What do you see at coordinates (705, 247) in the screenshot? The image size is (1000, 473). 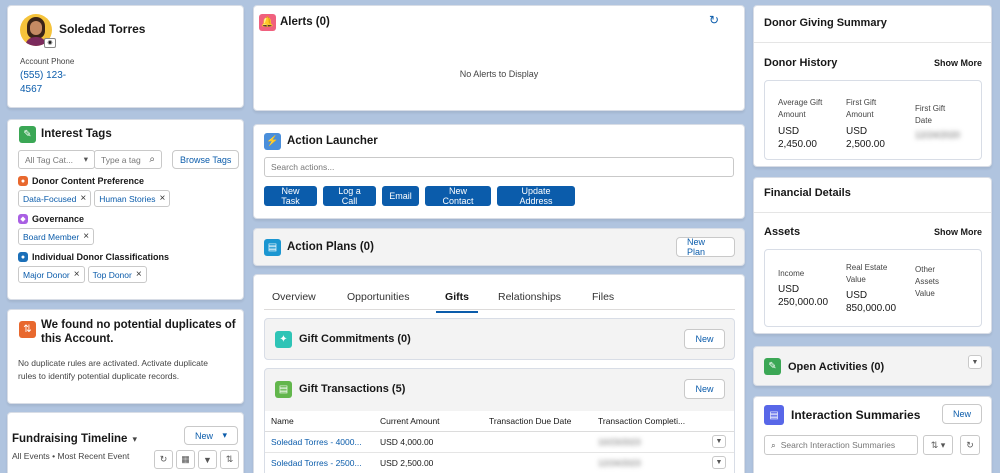 I see `new-plan-button: New Plan` at bounding box center [705, 247].